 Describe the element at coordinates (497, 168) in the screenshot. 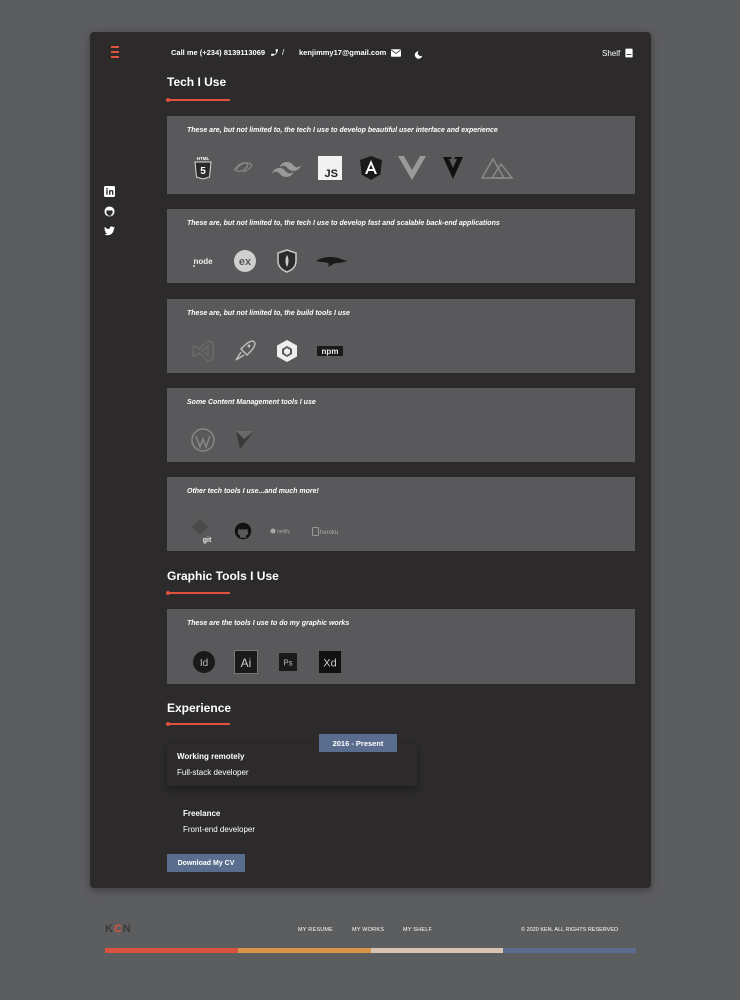

I see `nuxt-icon` at that location.